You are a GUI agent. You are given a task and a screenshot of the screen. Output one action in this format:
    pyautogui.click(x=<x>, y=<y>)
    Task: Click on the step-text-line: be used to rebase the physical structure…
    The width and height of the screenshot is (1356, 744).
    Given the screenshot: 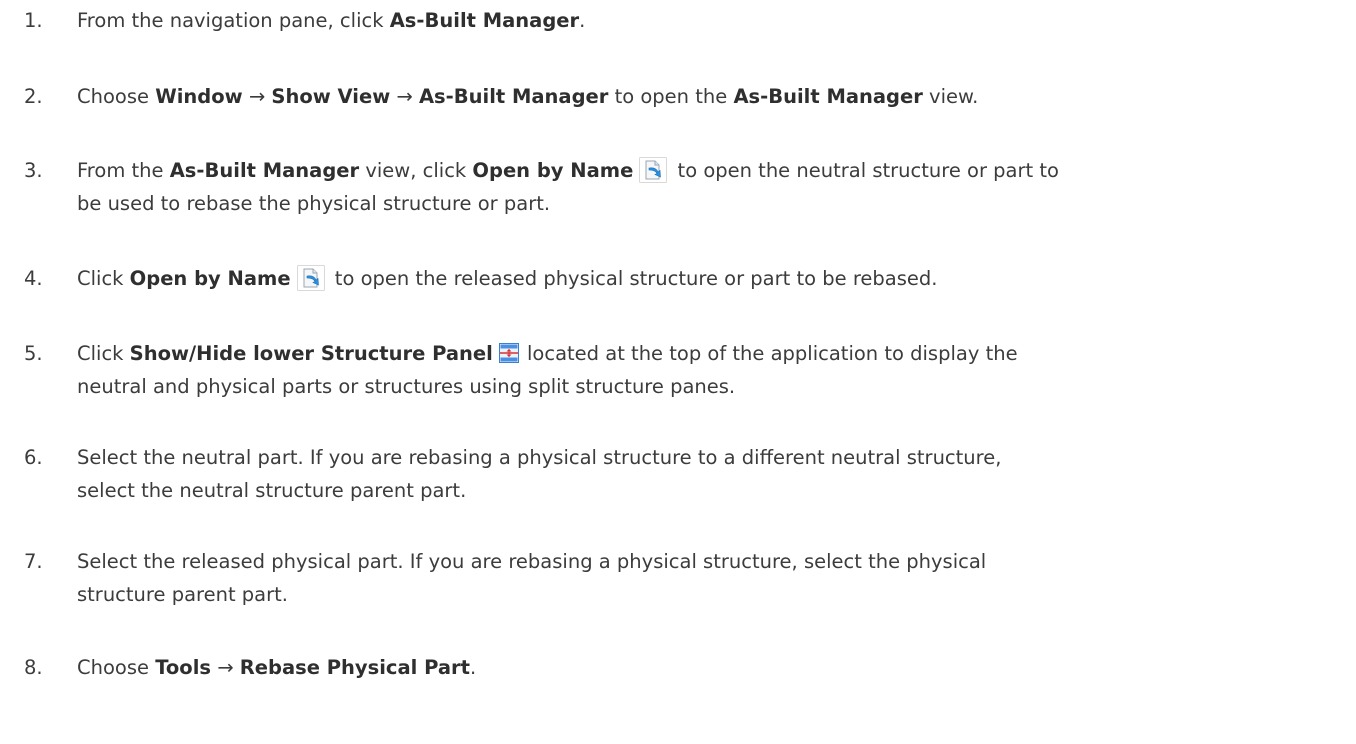 What is the action you would take?
    pyautogui.click(x=314, y=203)
    